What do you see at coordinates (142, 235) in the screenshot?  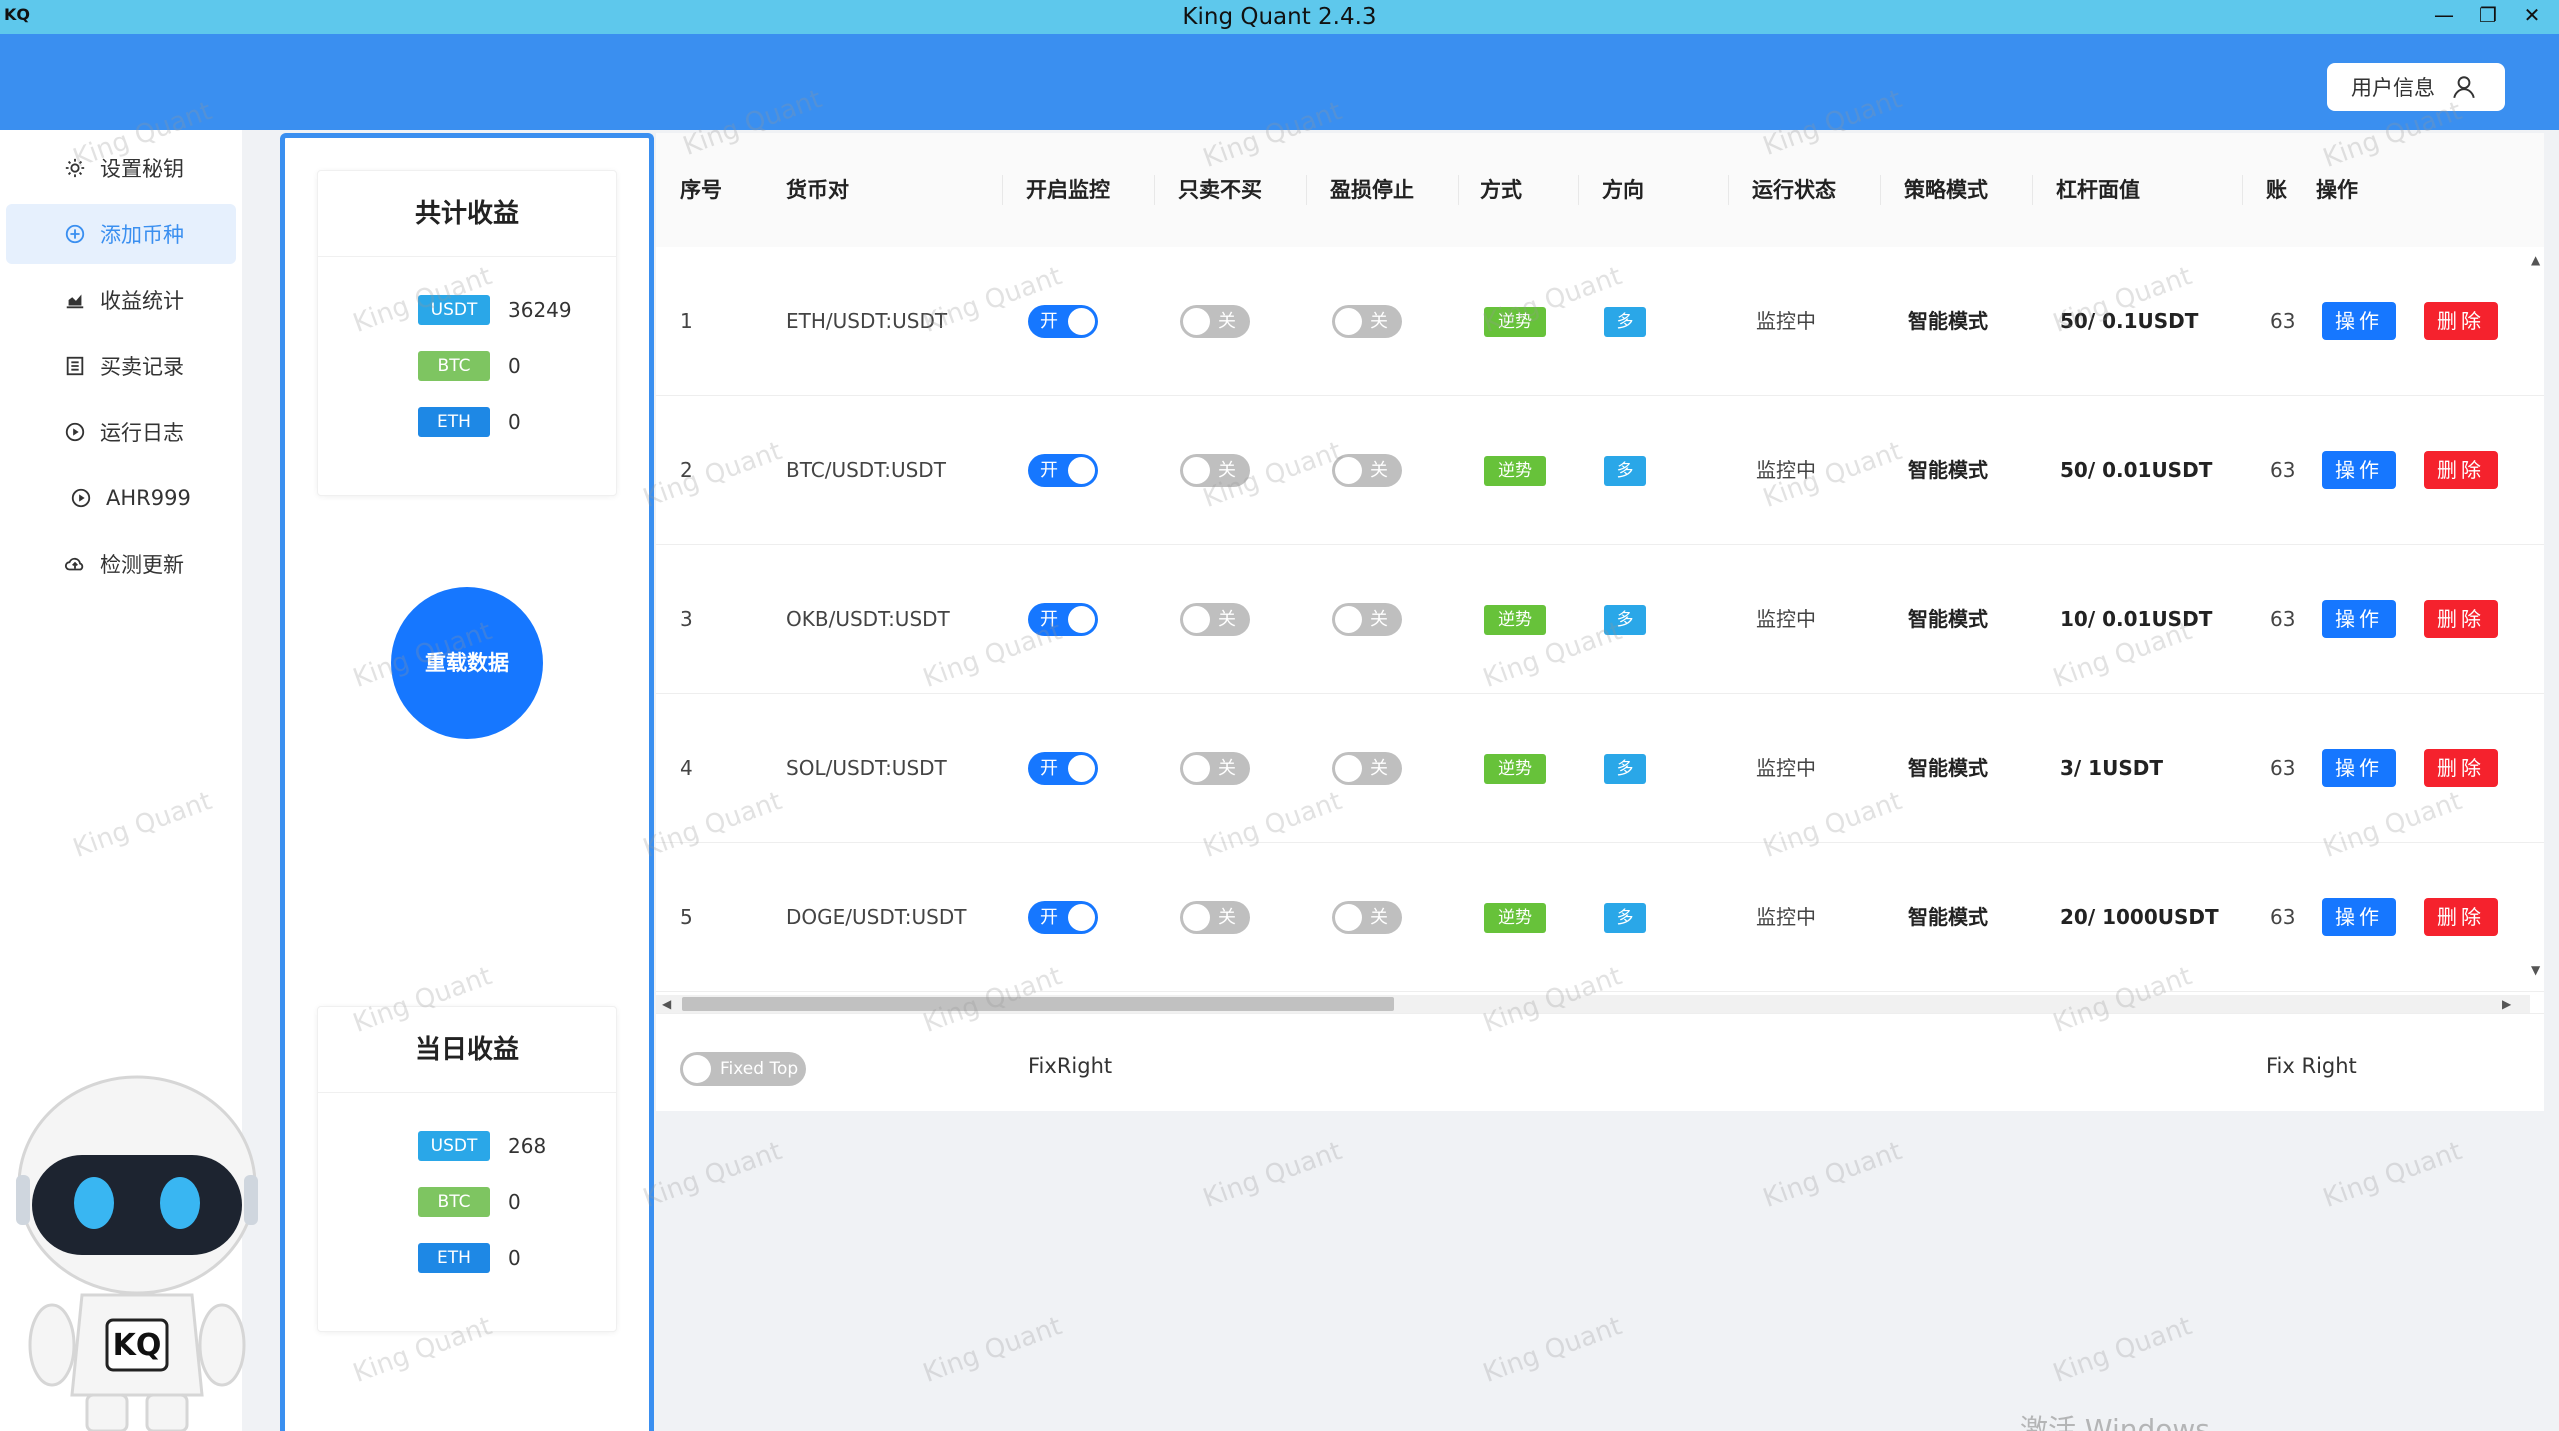 I see `sidebar-item-label: 添加币种` at bounding box center [142, 235].